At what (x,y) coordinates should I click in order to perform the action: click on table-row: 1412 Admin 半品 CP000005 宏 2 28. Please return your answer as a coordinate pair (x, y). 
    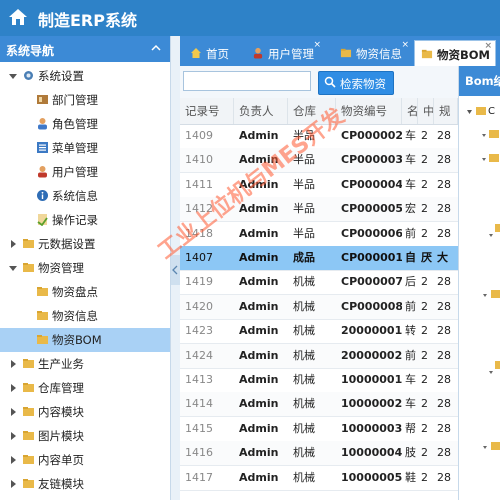
    Looking at the image, I should click on (319, 210).